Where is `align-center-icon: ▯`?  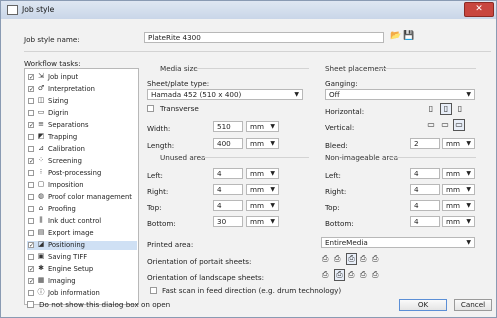 align-center-icon: ▯ is located at coordinates (446, 109).